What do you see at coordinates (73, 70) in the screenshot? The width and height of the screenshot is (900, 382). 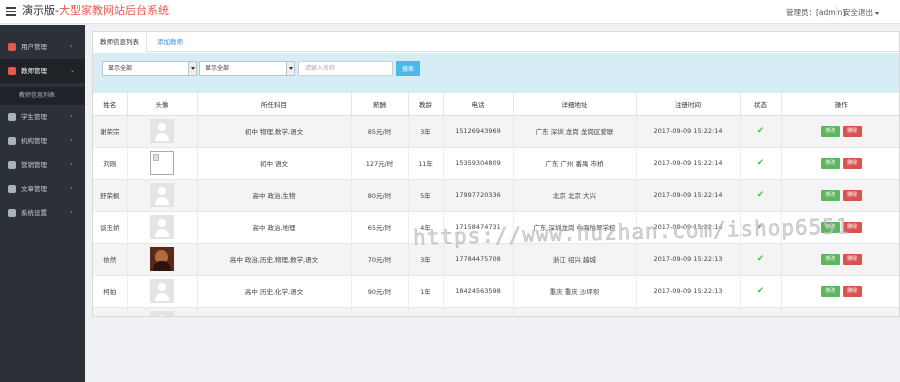 I see `chevron-down-icon: ⌄` at bounding box center [73, 70].